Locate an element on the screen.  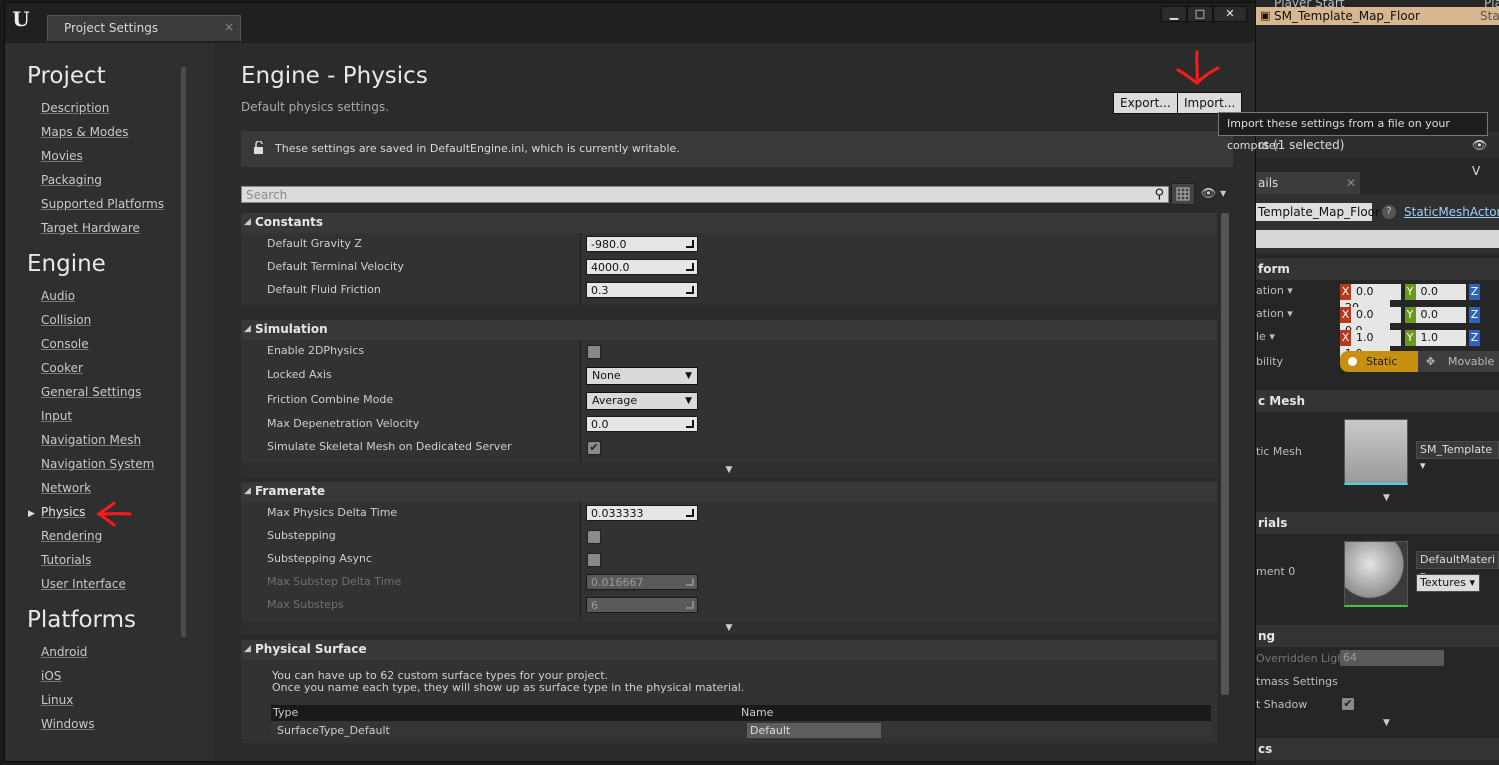
enable-2d-physics-checkbox is located at coordinates (594, 352).